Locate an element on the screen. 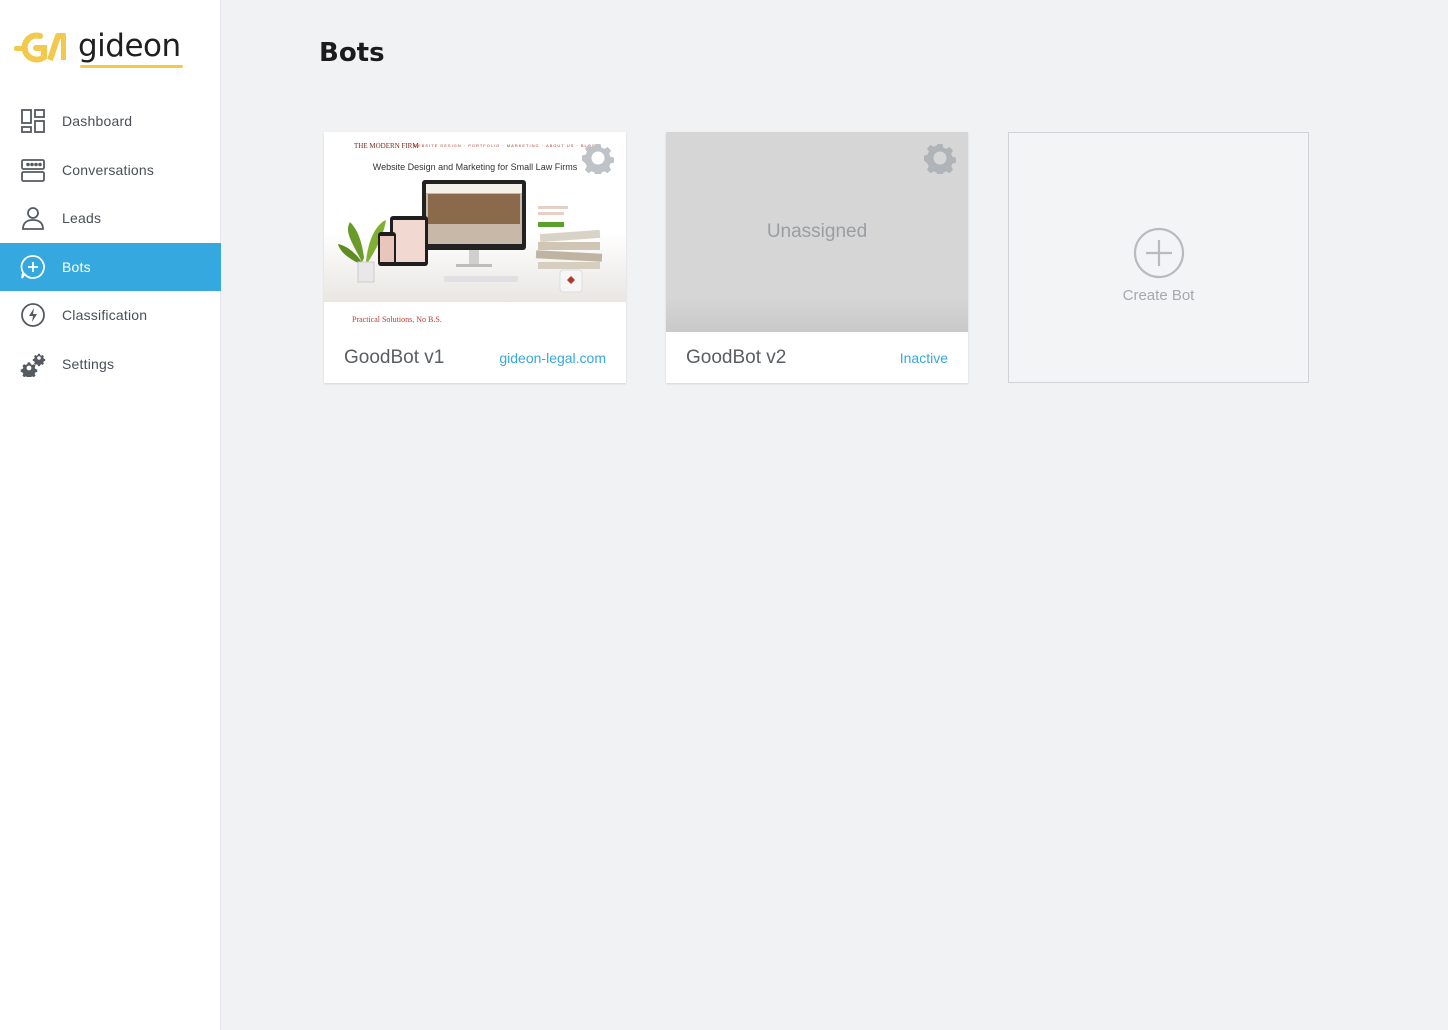  sidebar-item-leads: Leads is located at coordinates (110, 218).